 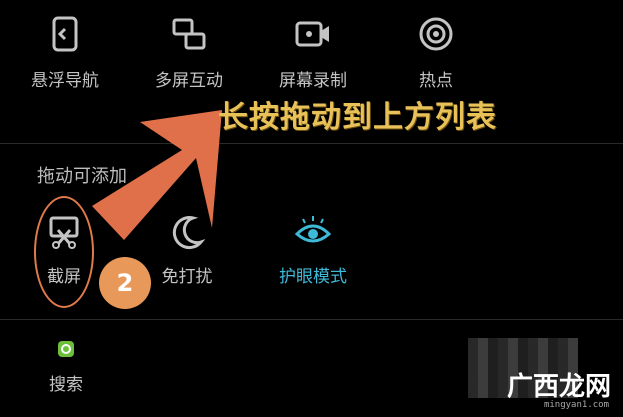 What do you see at coordinates (558, 387) in the screenshot?
I see `watermark-logo: 广西龙网` at bounding box center [558, 387].